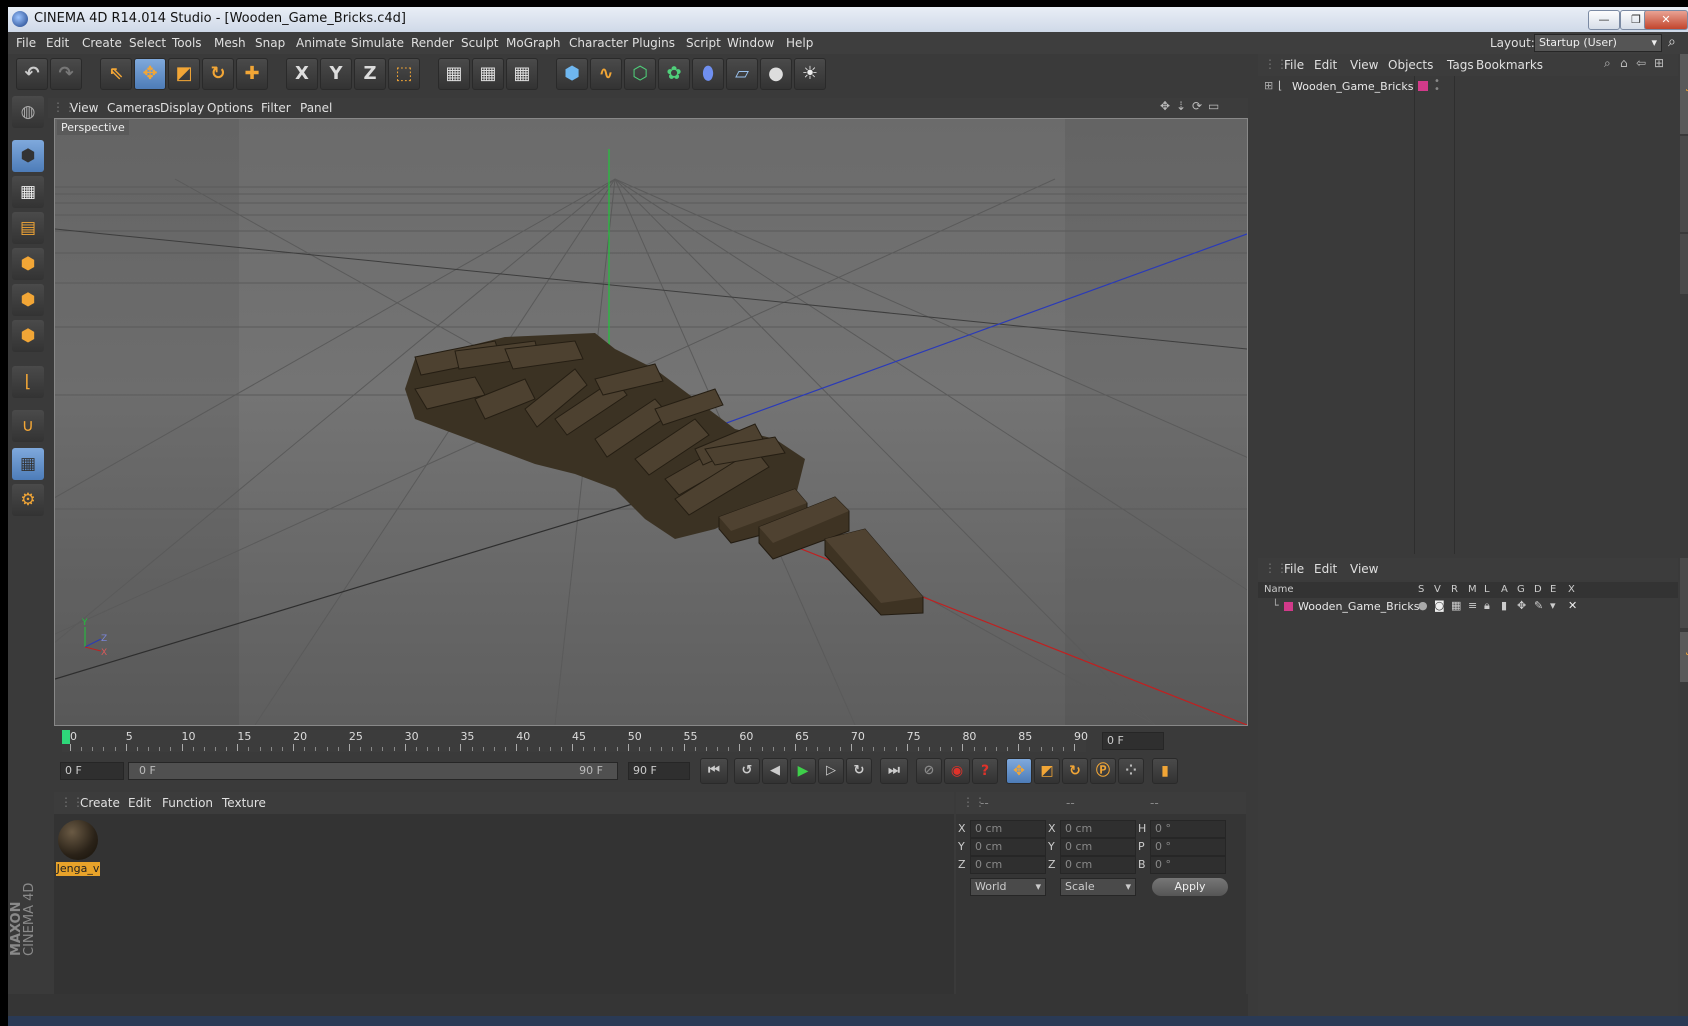 This screenshot has height=1026, width=1688. Describe the element at coordinates (1624, 63) in the screenshot. I see `home-icon: ⌂` at that location.